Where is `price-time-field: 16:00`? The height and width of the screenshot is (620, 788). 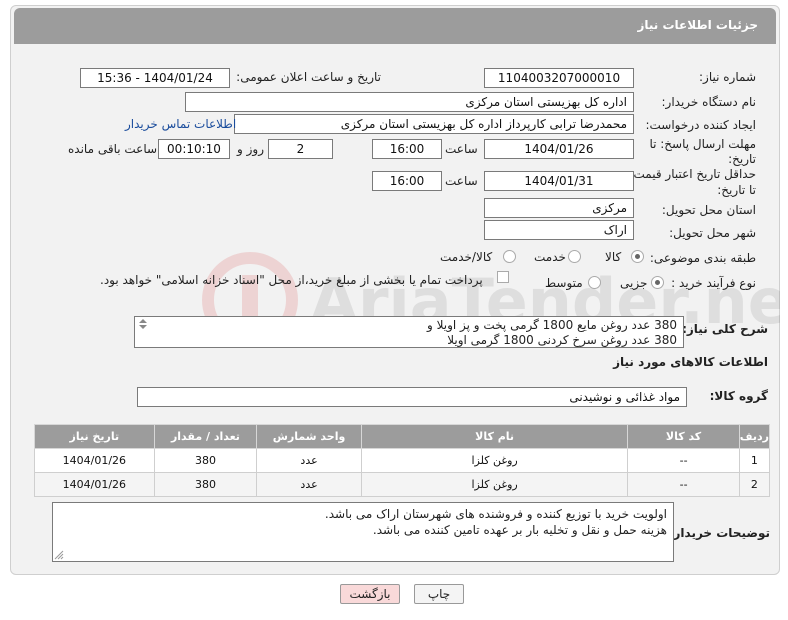
price-time-field: 16:00 is located at coordinates (407, 181).